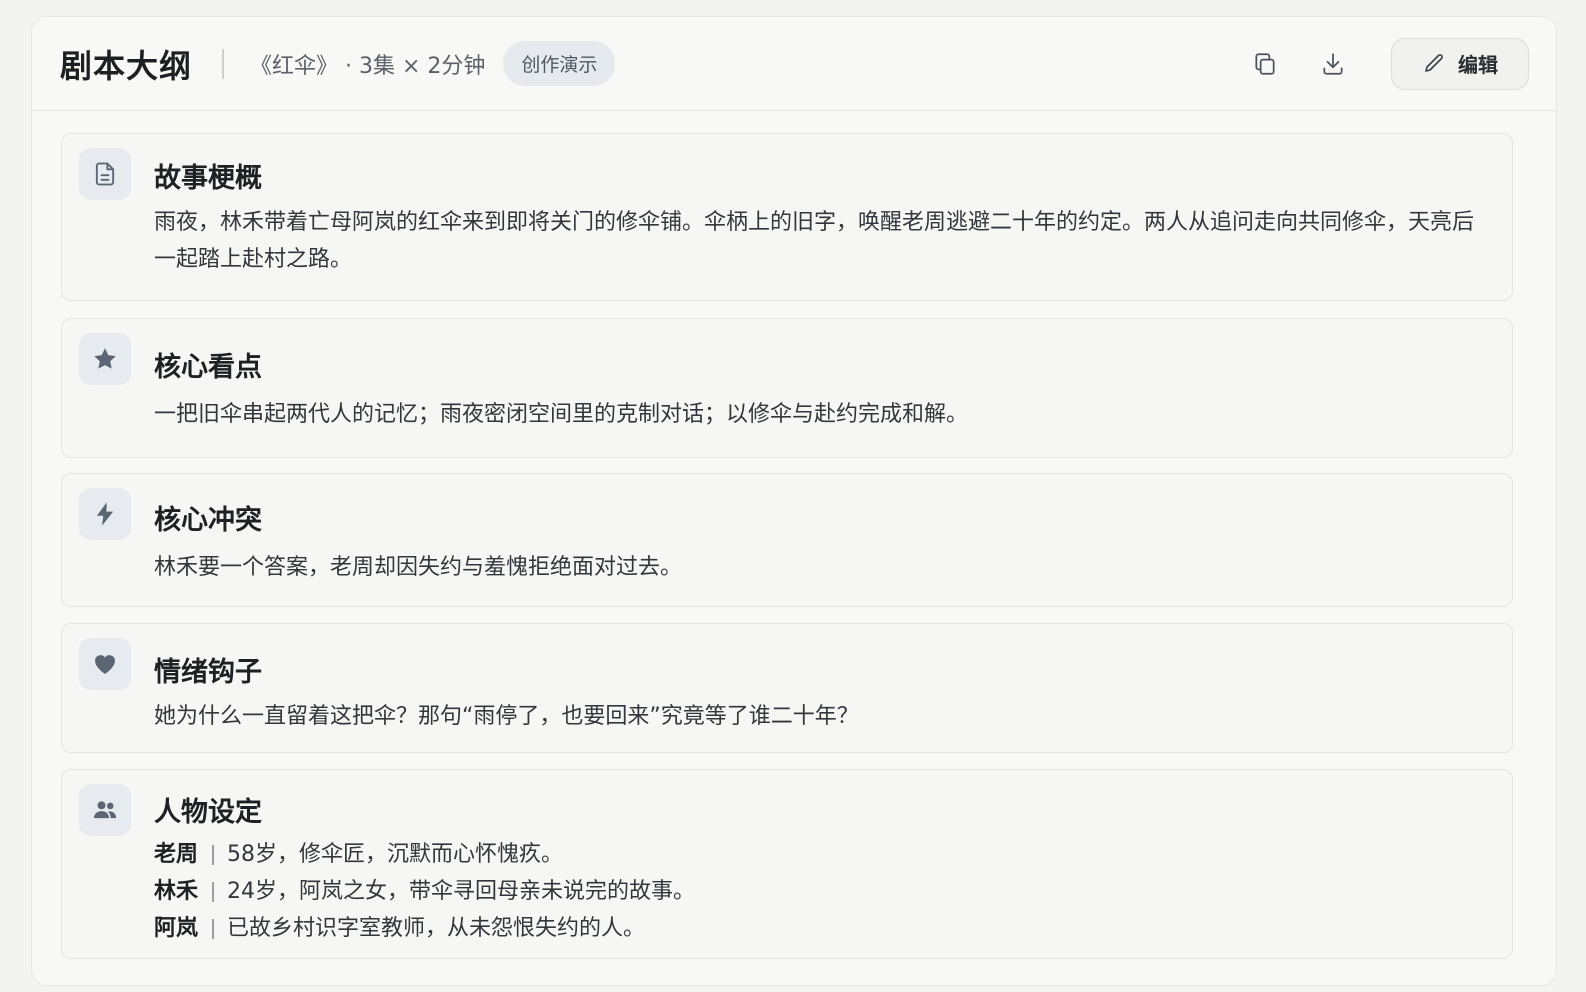  What do you see at coordinates (820, 854) in the screenshot?
I see `character-row: 老周 58岁，修伞匠，沉默而心怀愧疚。` at bounding box center [820, 854].